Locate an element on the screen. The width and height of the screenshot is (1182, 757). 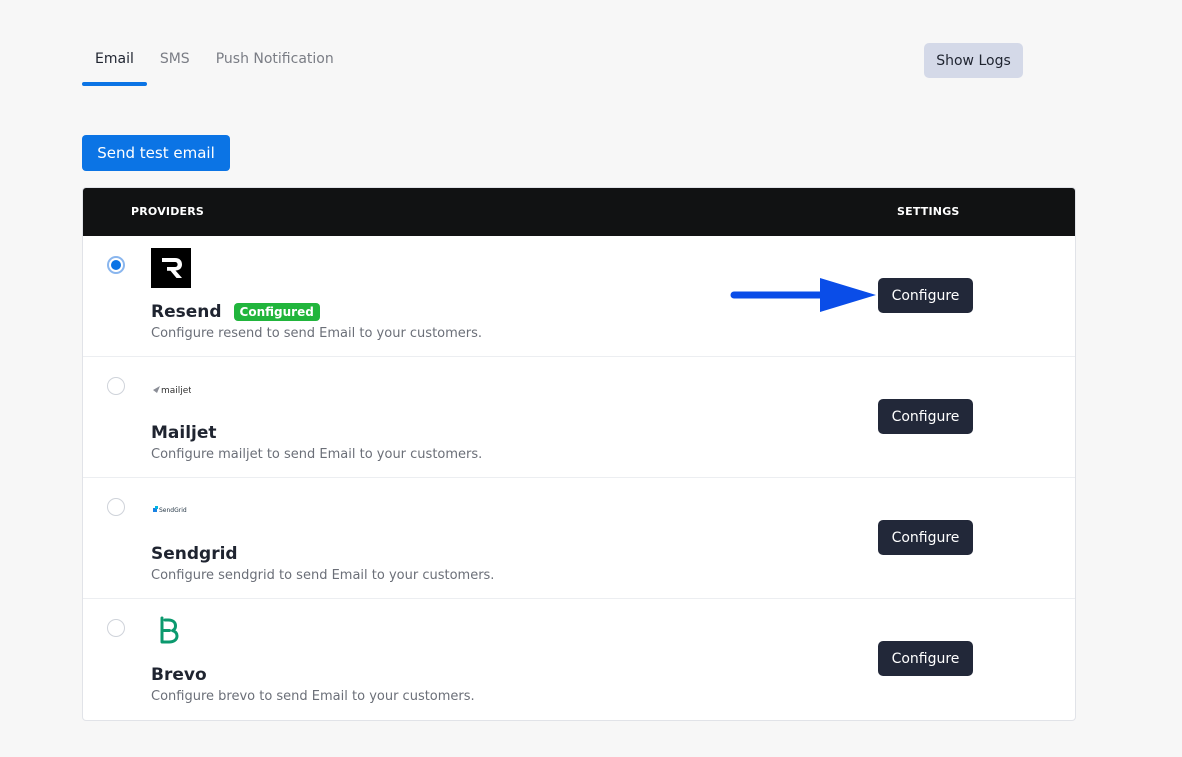
provider-radio-mailjet is located at coordinates (116, 386).